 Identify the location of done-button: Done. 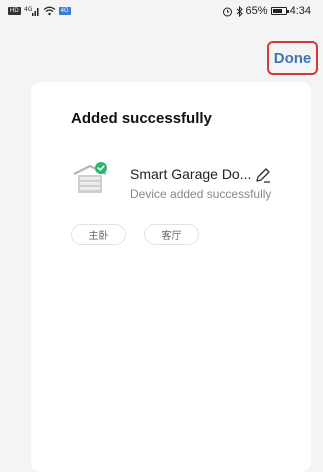
(292, 58).